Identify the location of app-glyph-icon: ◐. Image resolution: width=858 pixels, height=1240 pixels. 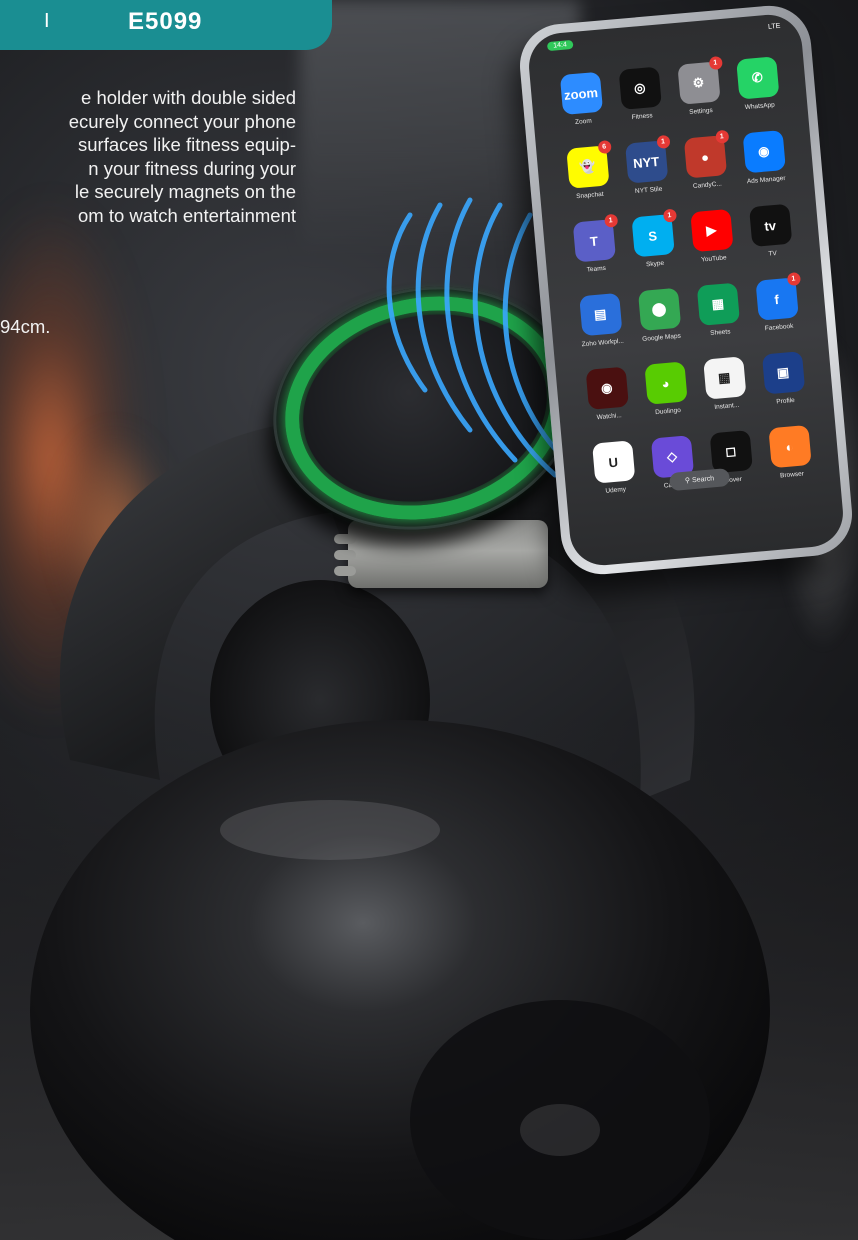
(789, 446).